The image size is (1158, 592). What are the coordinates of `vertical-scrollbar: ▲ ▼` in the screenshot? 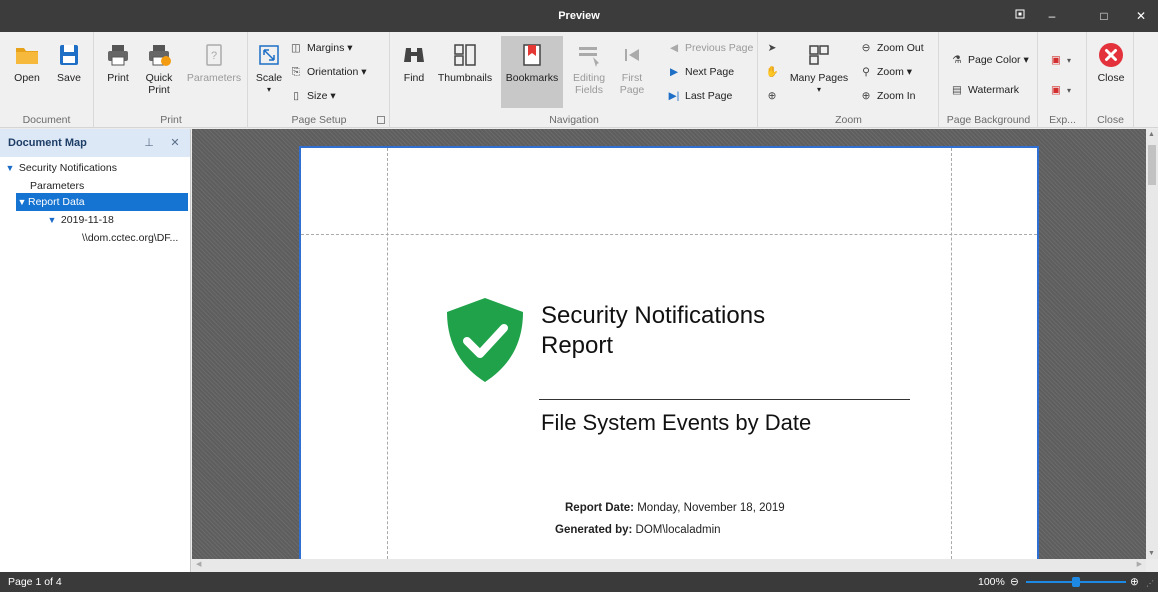 It's located at (1152, 344).